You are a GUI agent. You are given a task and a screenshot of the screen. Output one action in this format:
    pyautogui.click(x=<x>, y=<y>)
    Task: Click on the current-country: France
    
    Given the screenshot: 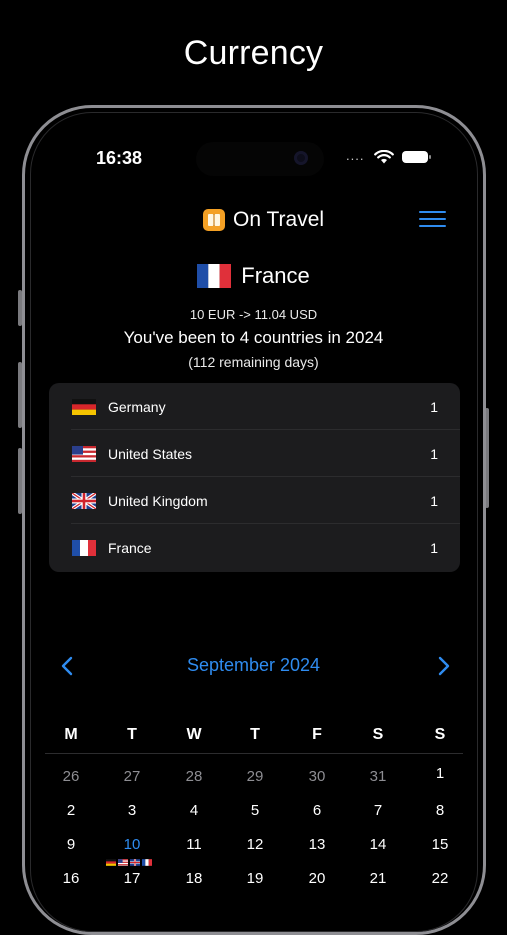 What is the action you would take?
    pyautogui.click(x=253, y=275)
    